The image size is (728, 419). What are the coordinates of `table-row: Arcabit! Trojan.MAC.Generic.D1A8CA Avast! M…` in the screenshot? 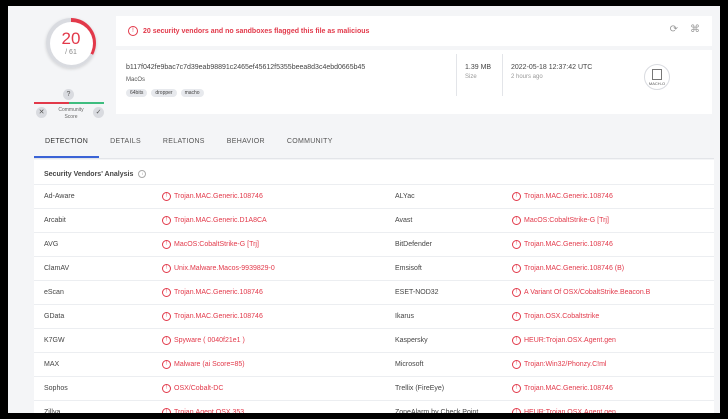 It's located at (374, 220).